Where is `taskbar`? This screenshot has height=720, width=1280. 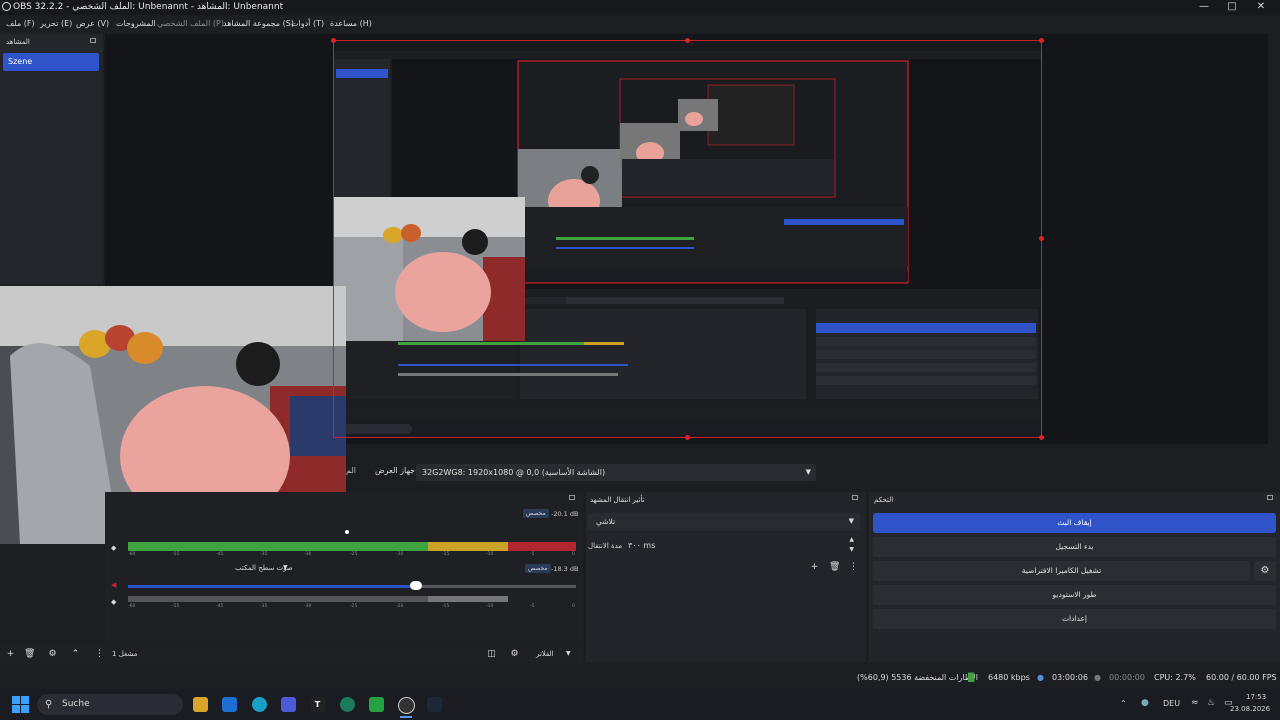
taskbar is located at coordinates (640, 704).